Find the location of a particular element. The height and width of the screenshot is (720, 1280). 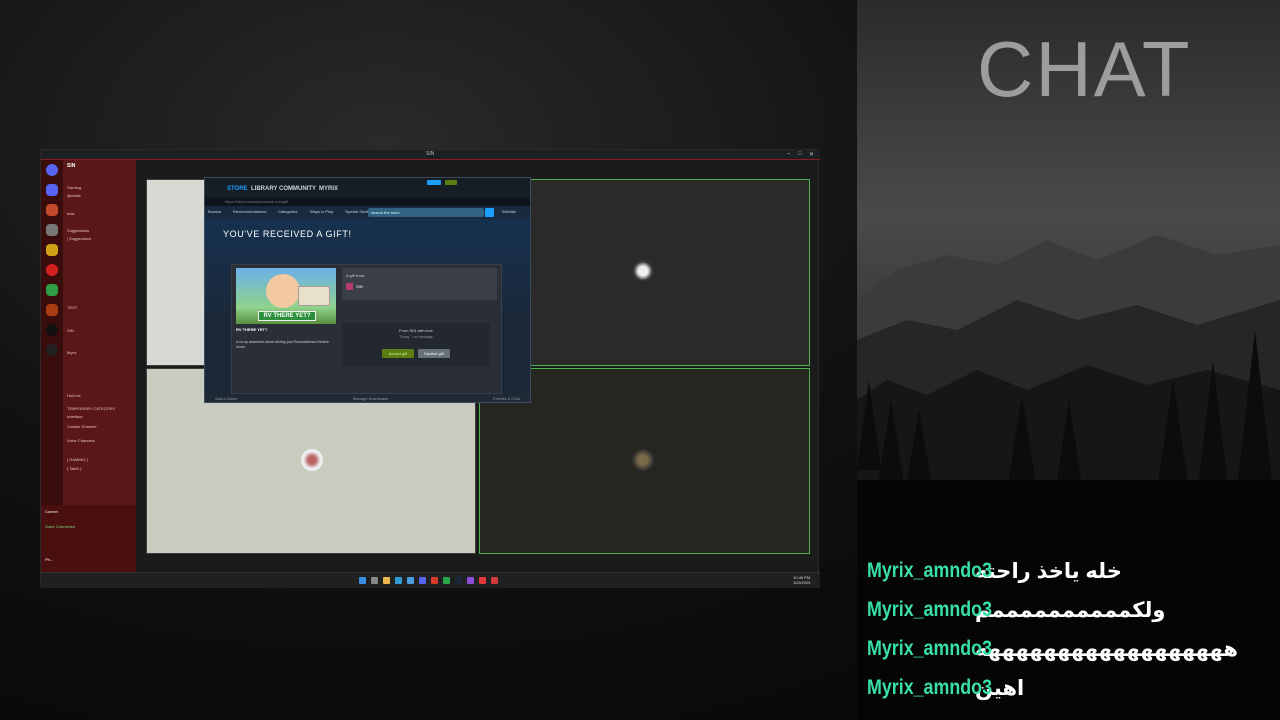

add-server-icon is located at coordinates (52, 350).